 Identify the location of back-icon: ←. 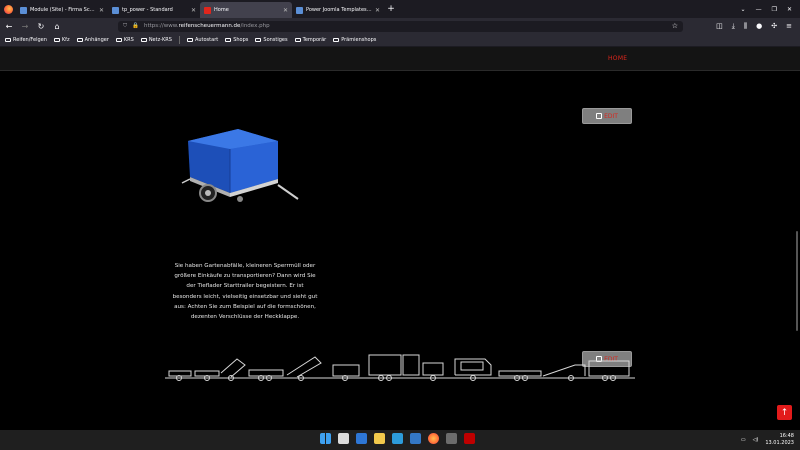
(9, 26).